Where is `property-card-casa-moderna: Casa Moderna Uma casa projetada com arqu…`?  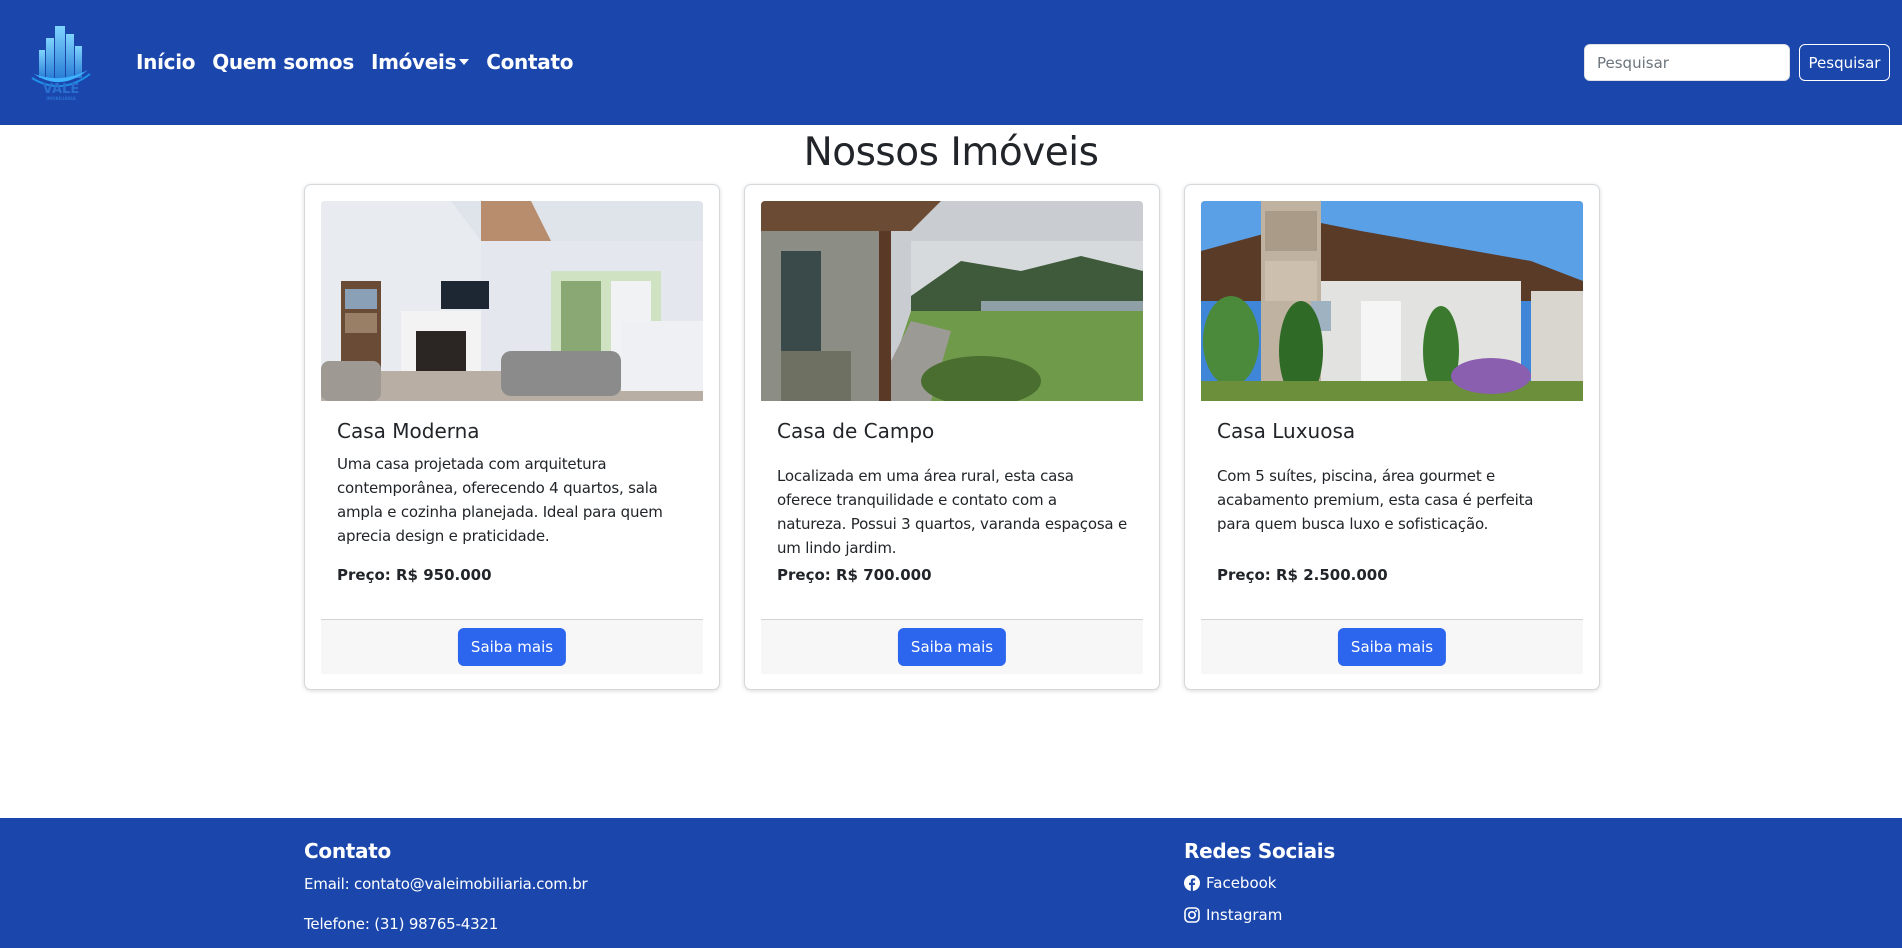
property-card-casa-moderna: Casa Moderna Uma casa projetada com arqu… is located at coordinates (512, 437).